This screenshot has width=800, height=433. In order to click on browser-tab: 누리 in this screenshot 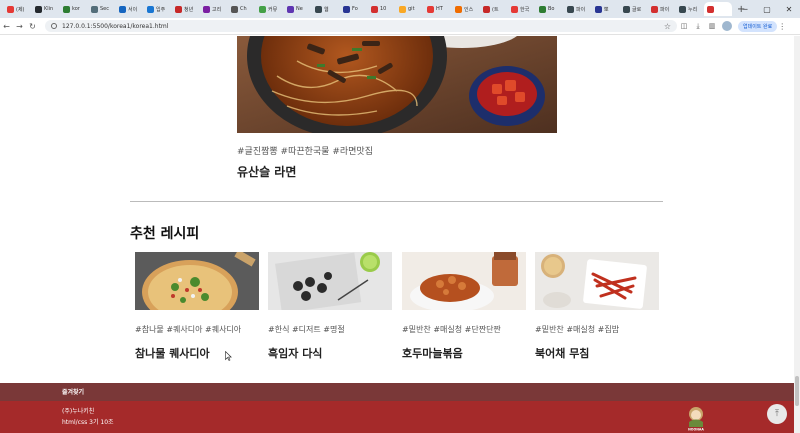, I will do `click(689, 9)`.